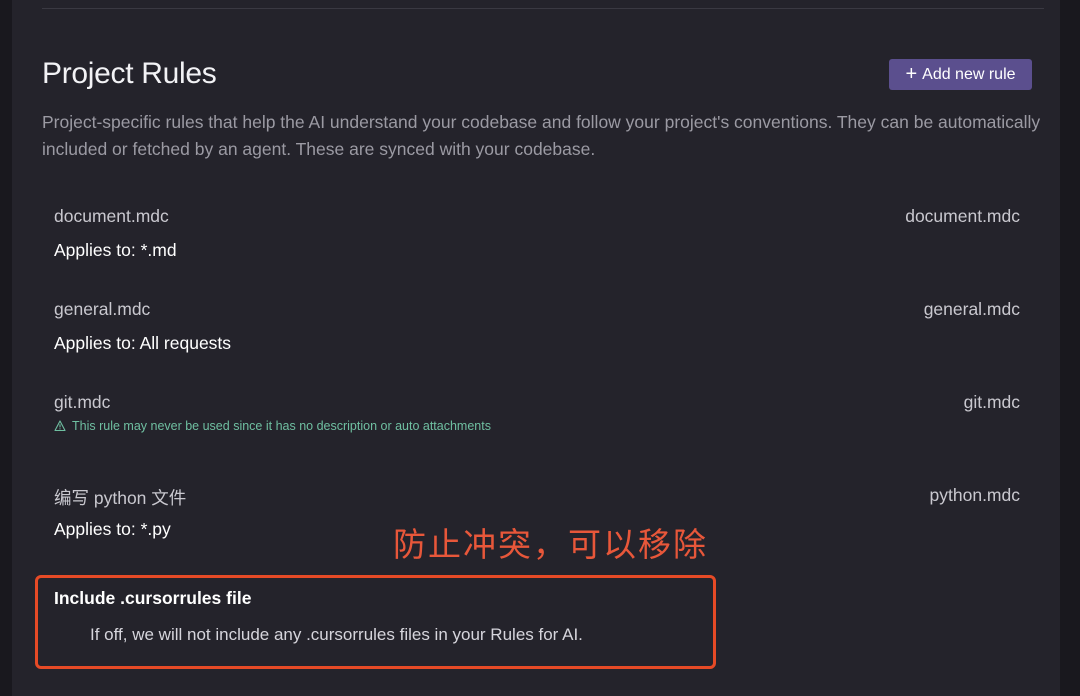 This screenshot has height=696, width=1080. What do you see at coordinates (6, 348) in the screenshot?
I see `left-gutter` at bounding box center [6, 348].